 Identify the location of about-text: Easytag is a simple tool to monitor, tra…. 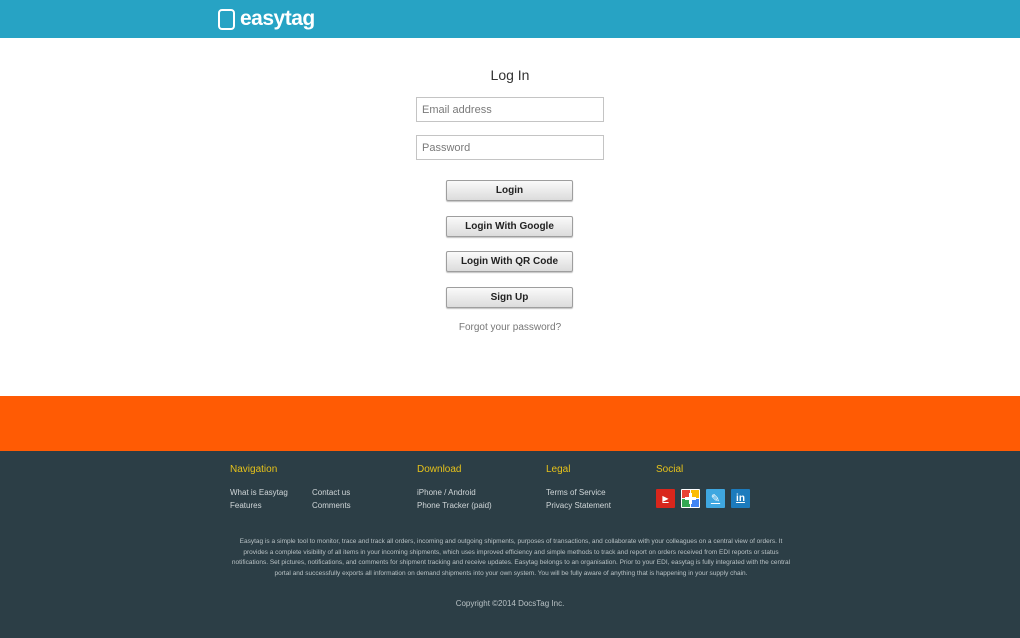
(511, 557).